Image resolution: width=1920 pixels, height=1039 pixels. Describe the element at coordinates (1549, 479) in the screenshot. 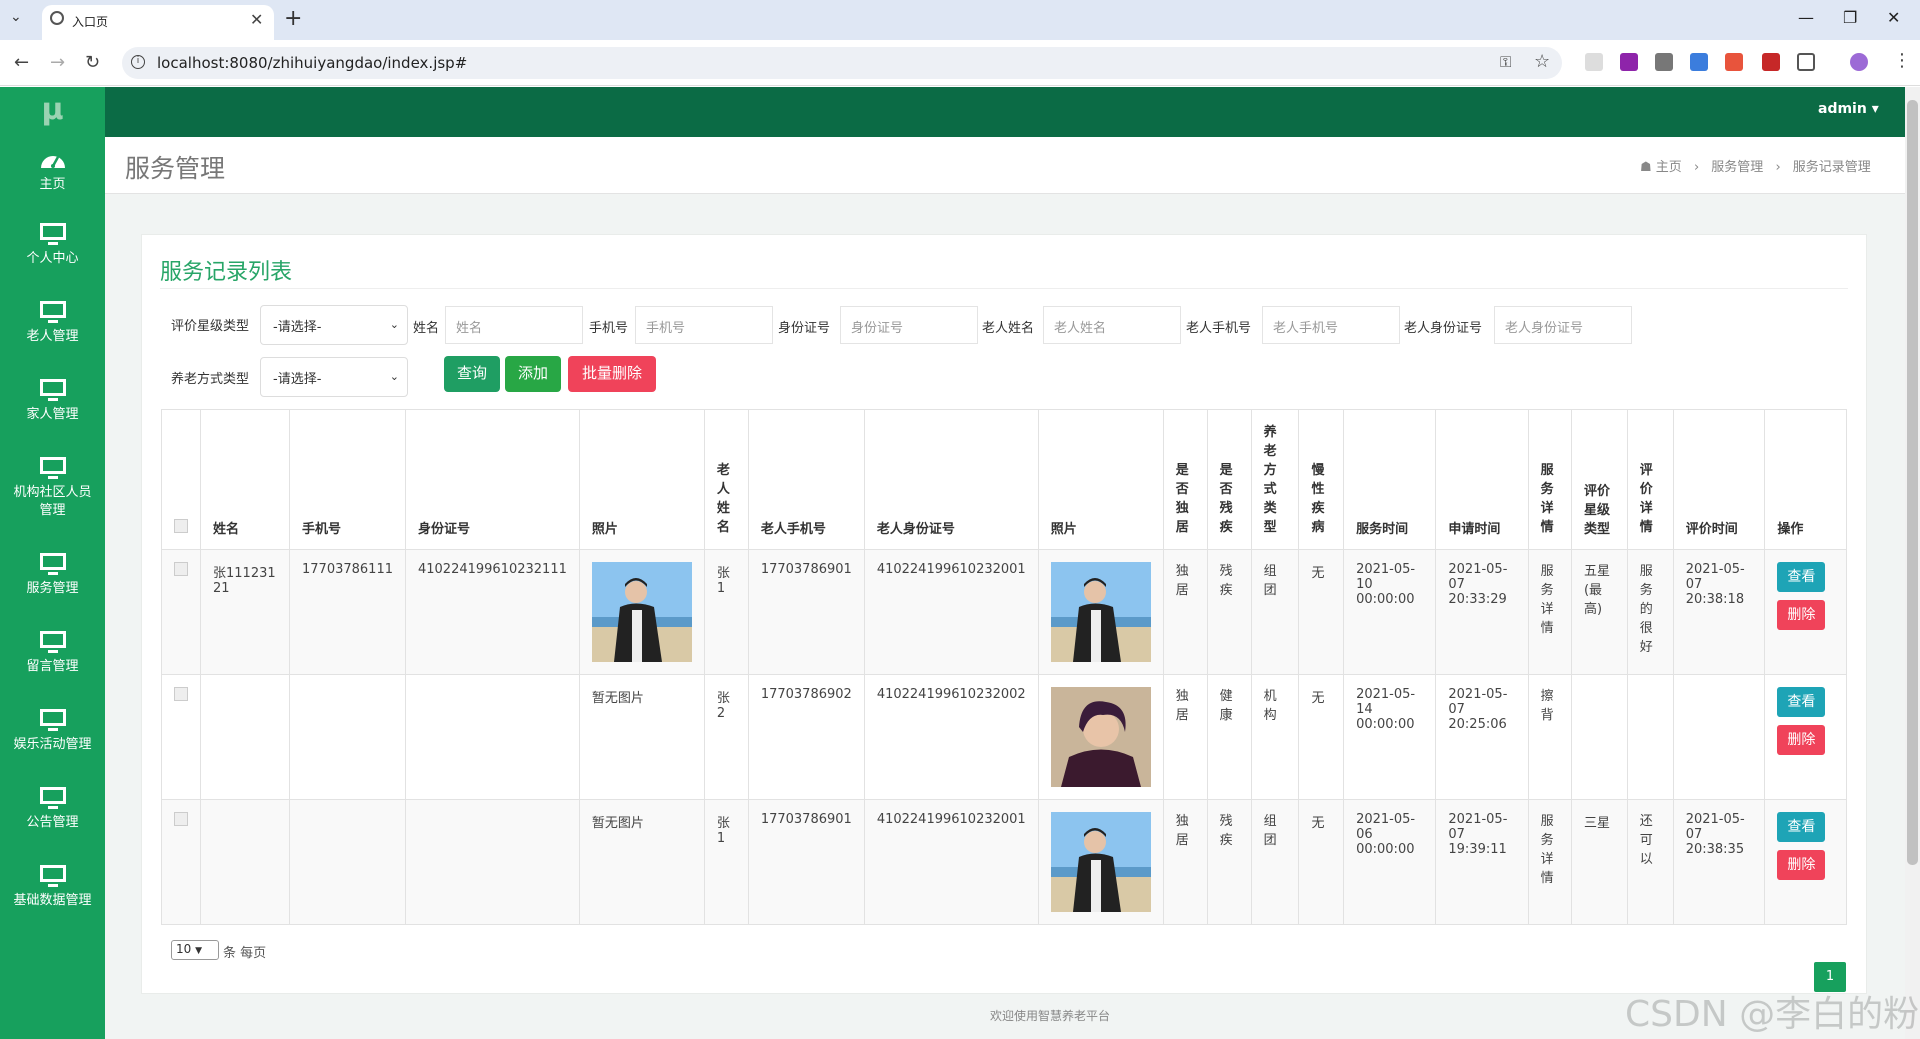

I see `col-header: 服务详情` at that location.